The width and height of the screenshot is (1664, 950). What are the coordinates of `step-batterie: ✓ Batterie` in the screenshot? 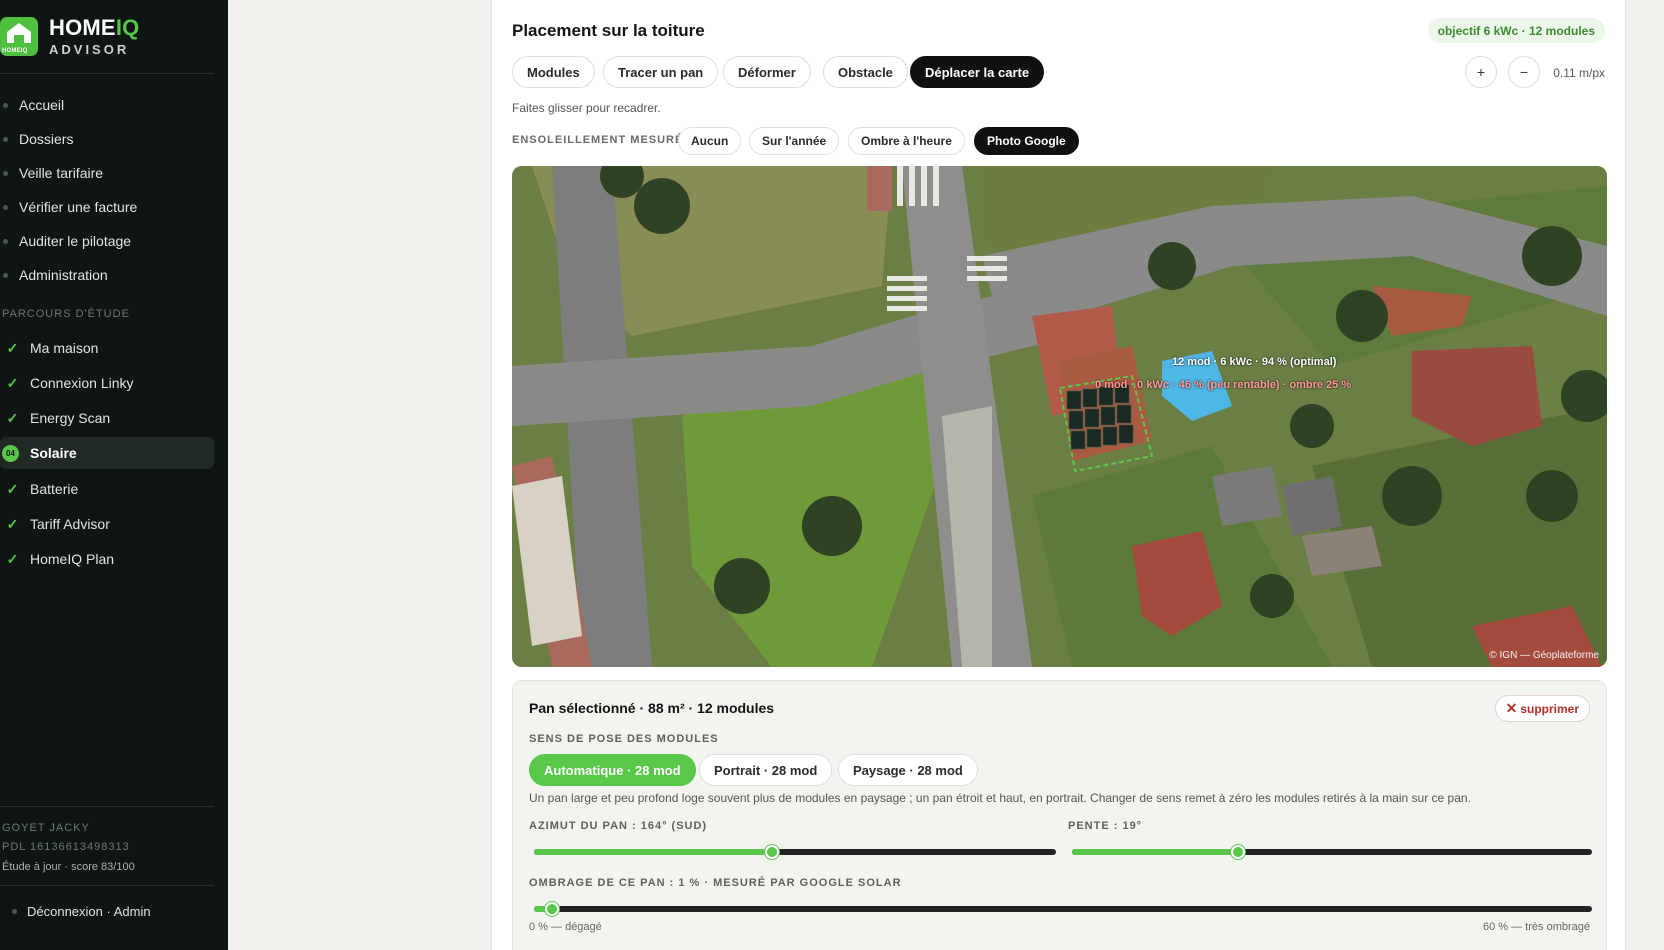 It's located at (107, 489).